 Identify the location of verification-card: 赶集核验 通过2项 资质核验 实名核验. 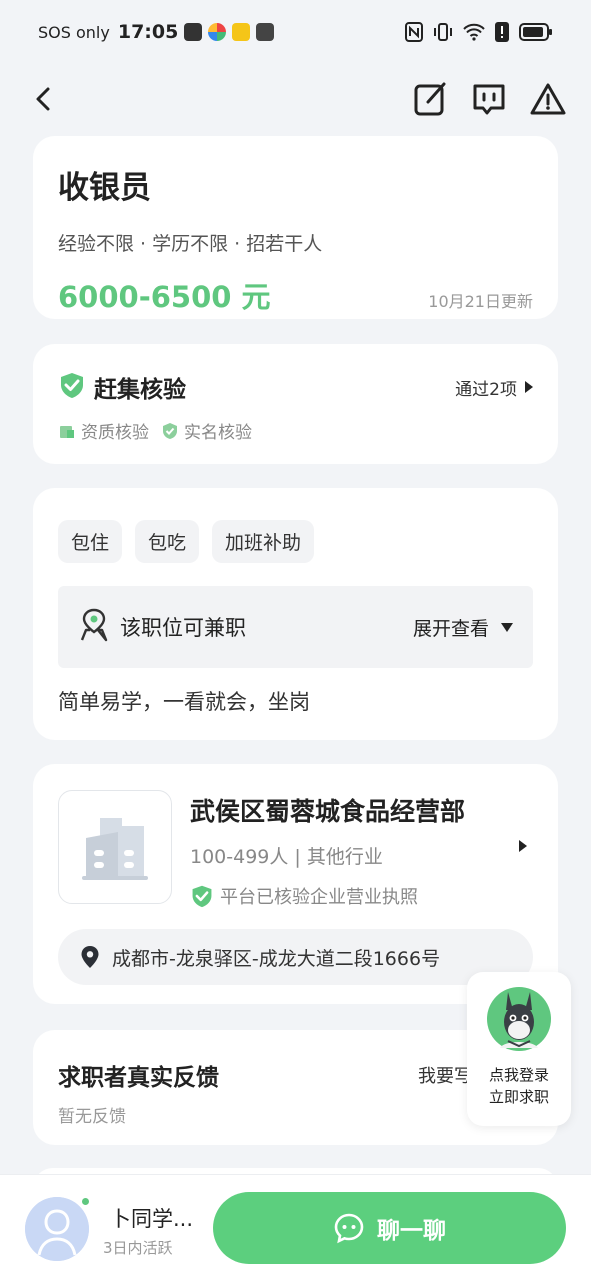
(295, 404).